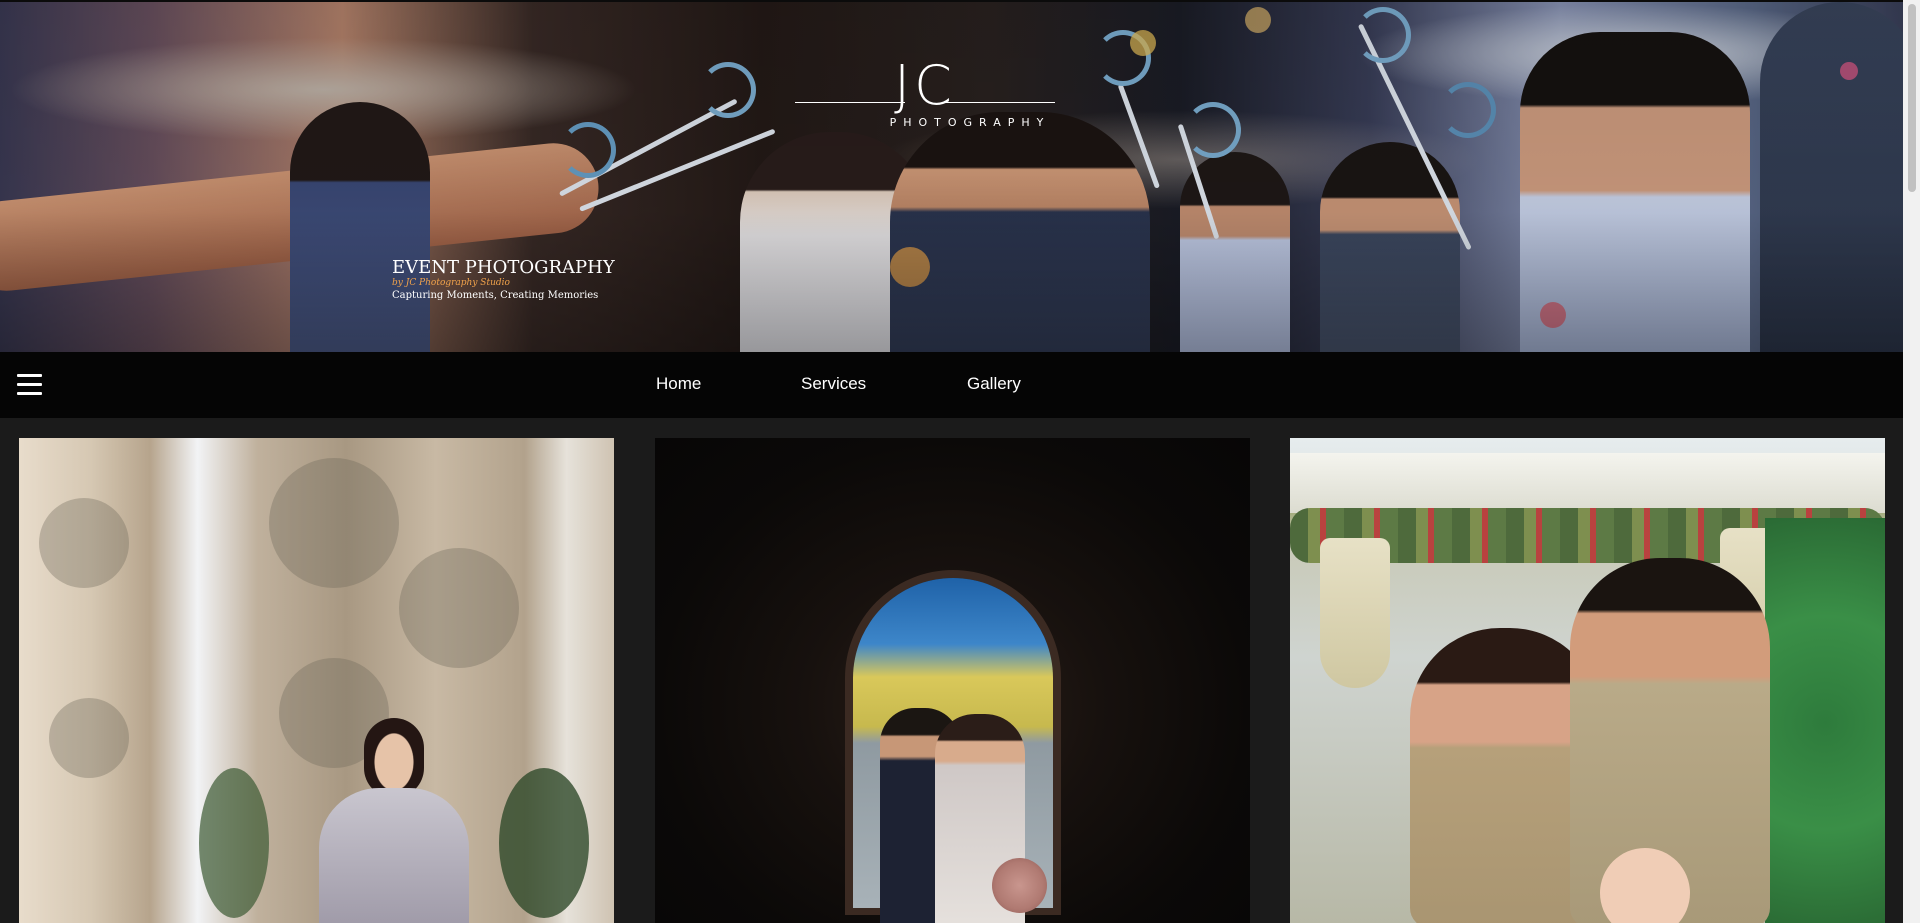  What do you see at coordinates (451, 283) in the screenshot?
I see `hero-studio: by JC Photography Studio` at bounding box center [451, 283].